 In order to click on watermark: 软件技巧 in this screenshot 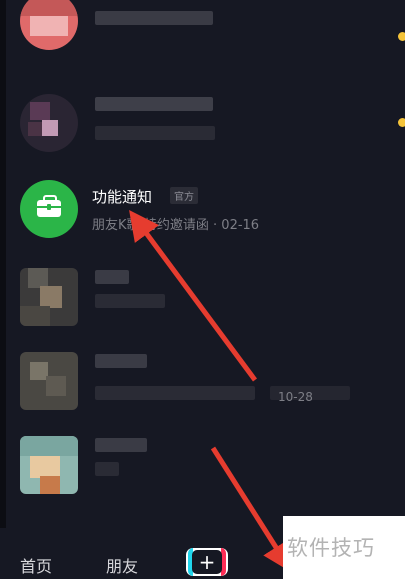, I will do `click(344, 547)`.